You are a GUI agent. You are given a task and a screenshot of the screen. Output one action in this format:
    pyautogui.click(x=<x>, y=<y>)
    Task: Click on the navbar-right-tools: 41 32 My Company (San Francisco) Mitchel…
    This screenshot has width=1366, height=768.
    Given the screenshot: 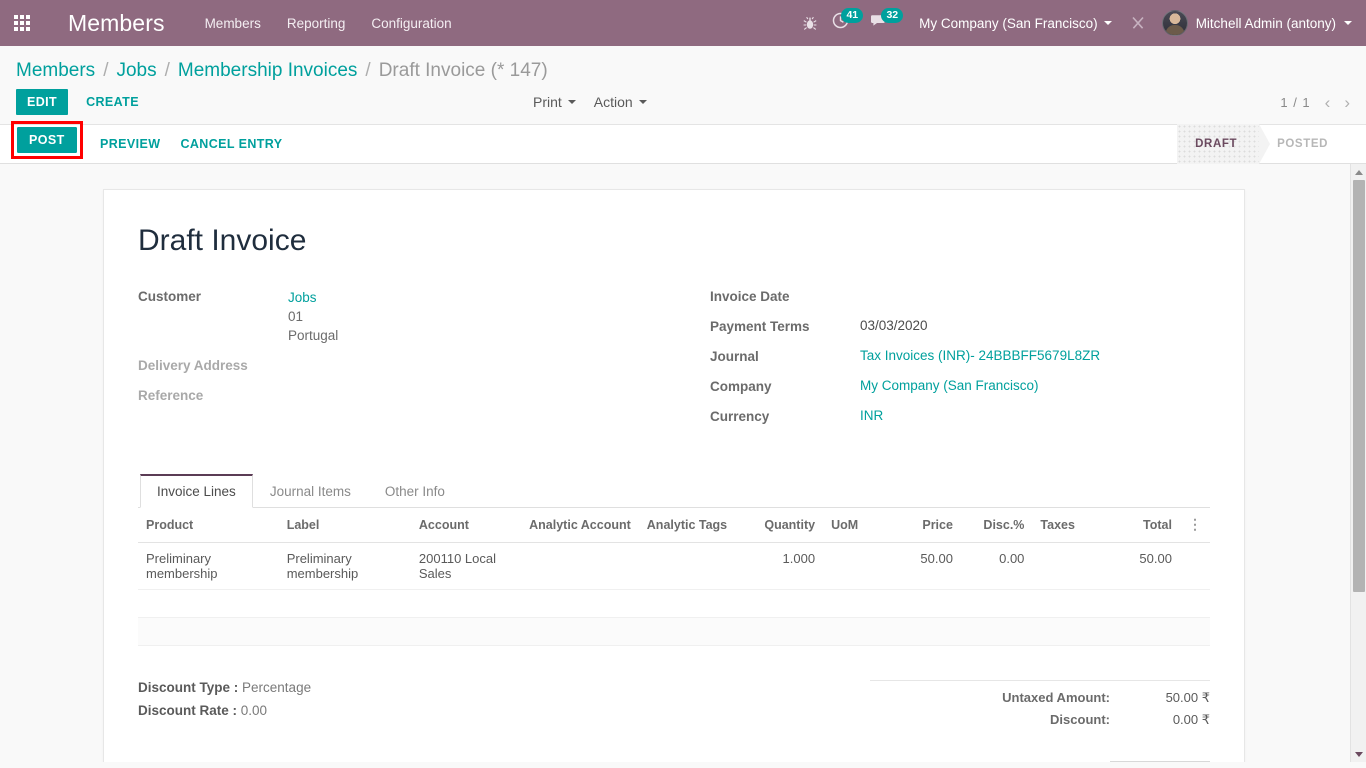 What is the action you would take?
    pyautogui.click(x=1080, y=23)
    